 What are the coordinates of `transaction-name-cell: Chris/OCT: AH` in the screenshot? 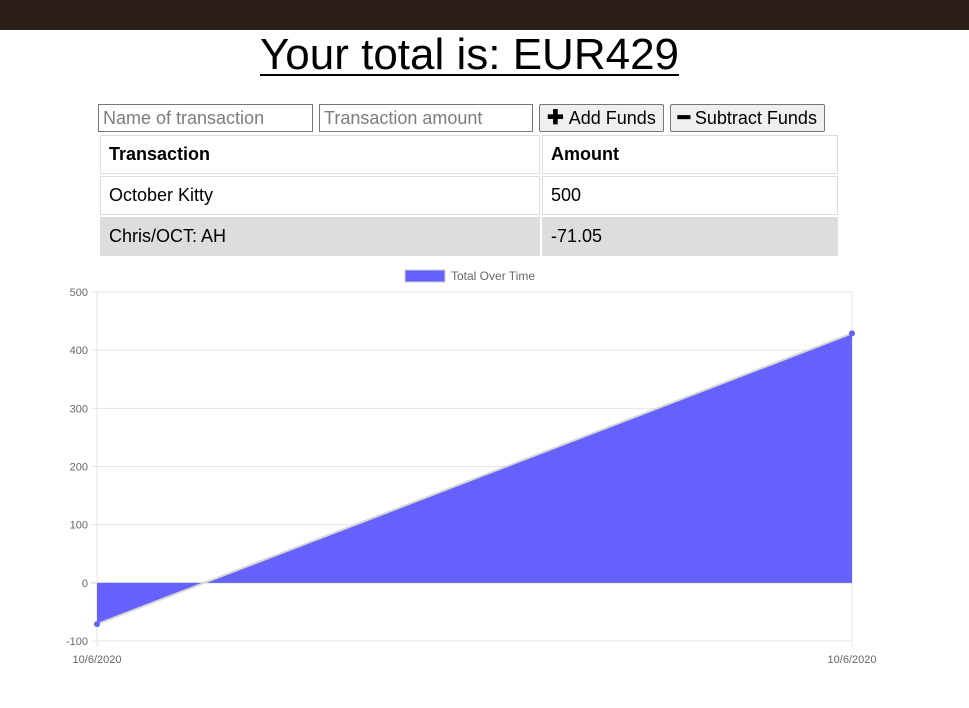 It's located at (320, 236).